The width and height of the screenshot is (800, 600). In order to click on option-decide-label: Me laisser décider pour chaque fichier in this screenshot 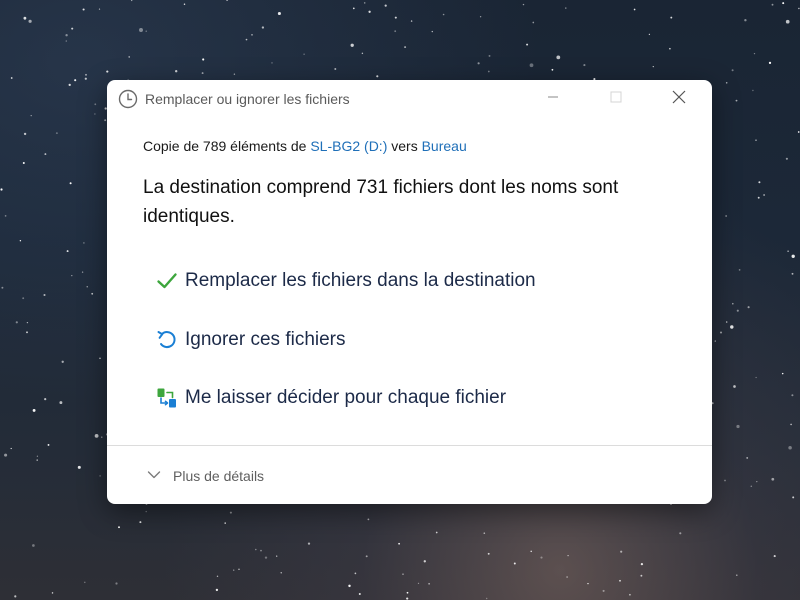, I will do `click(346, 397)`.